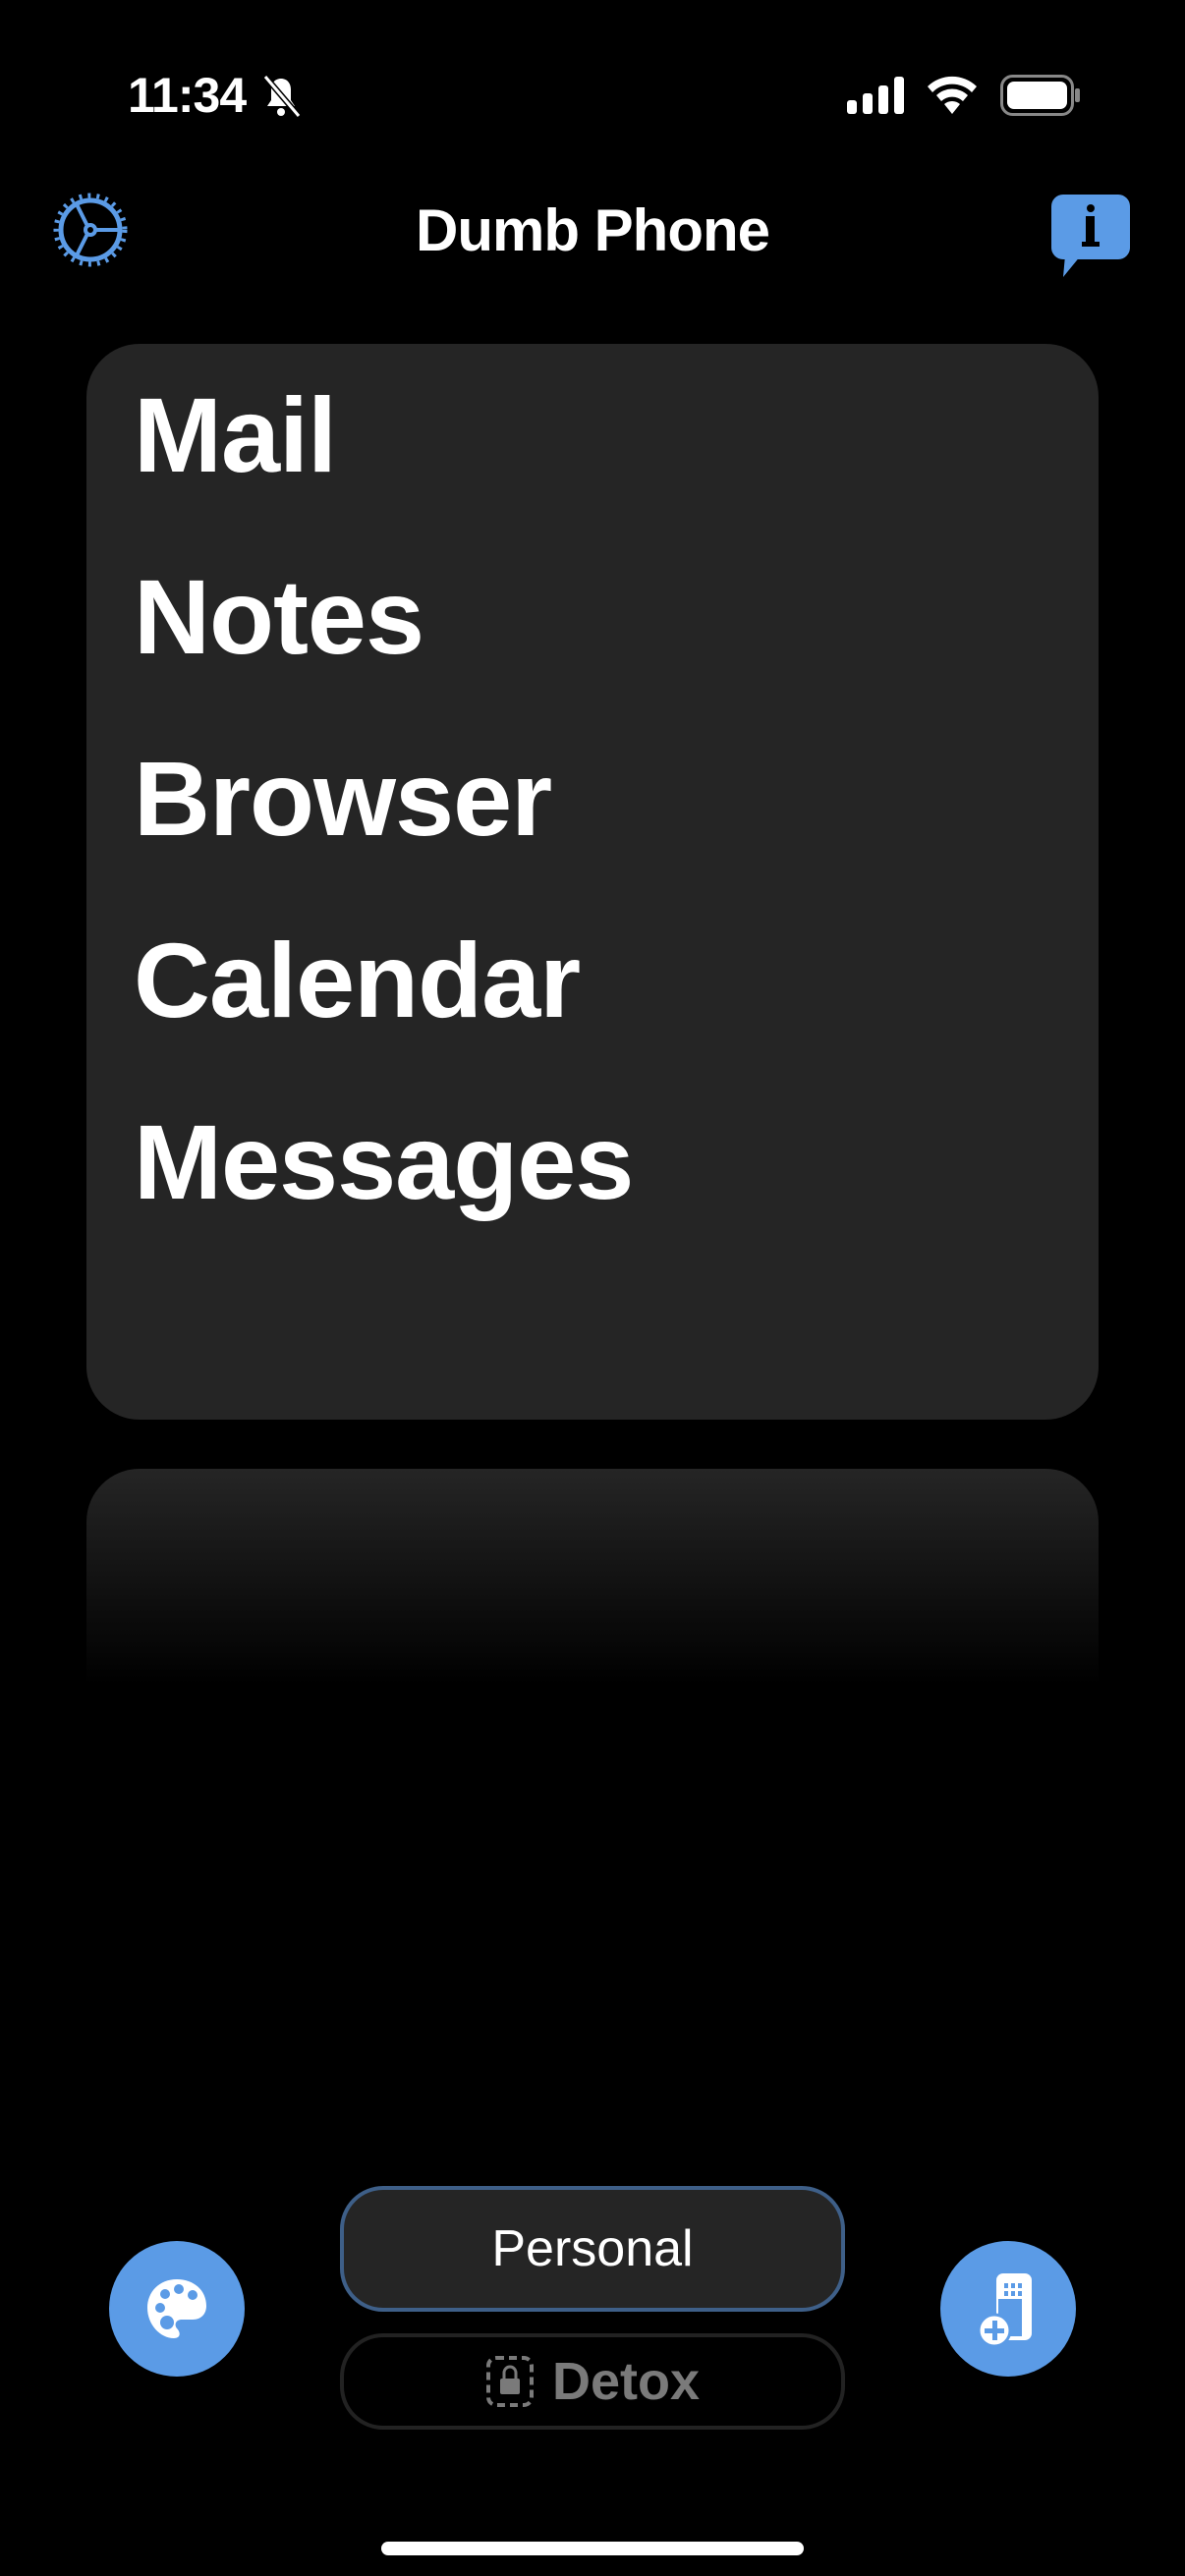 Image resolution: width=1185 pixels, height=2576 pixels. I want to click on app-item-notes: Notes, so click(279, 616).